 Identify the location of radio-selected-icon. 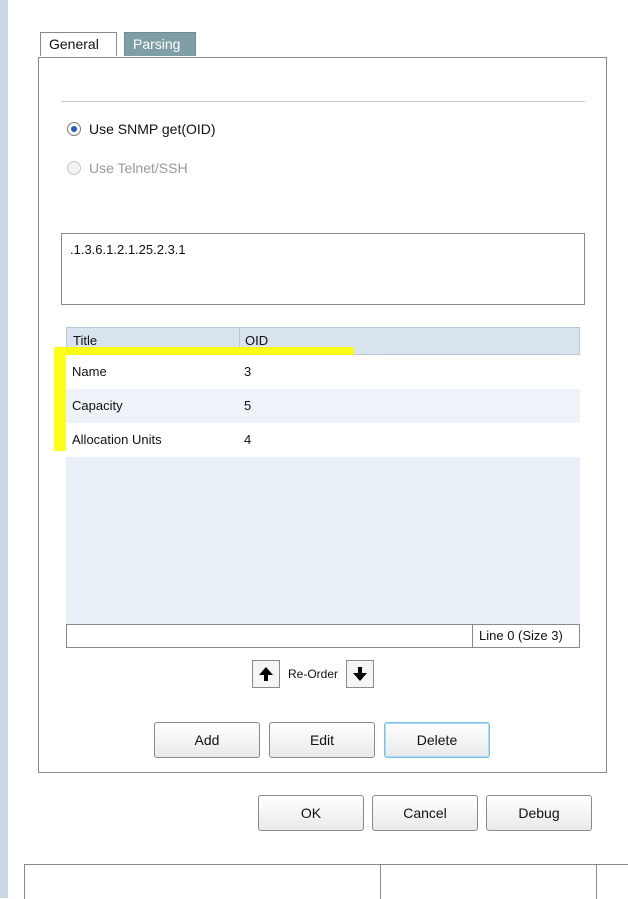
(74, 129).